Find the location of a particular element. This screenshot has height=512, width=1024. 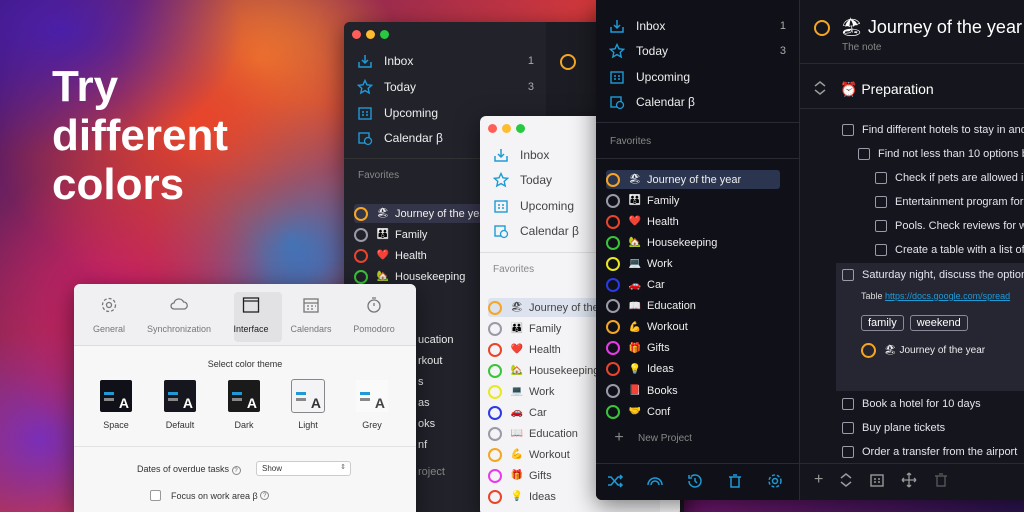

task-row: Book a hotel for 10 days is located at coordinates (911, 404).